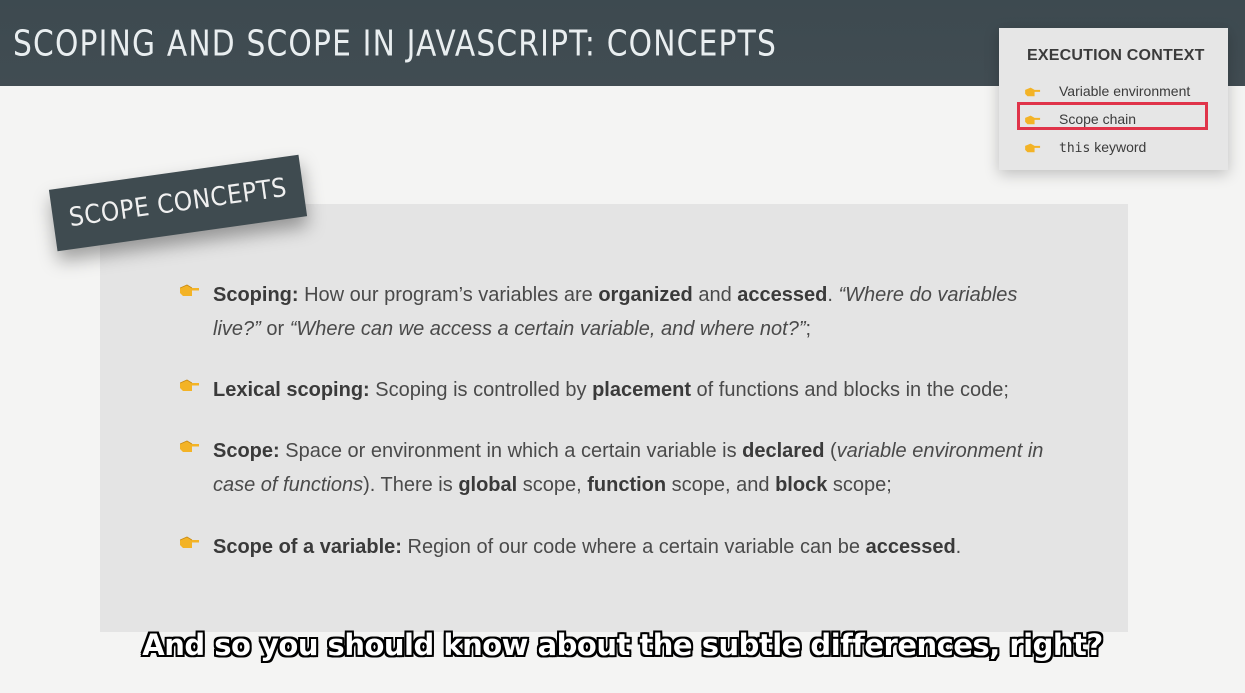  Describe the element at coordinates (307, 547) in the screenshot. I see `bullet-term: Scope of a variable:` at that location.